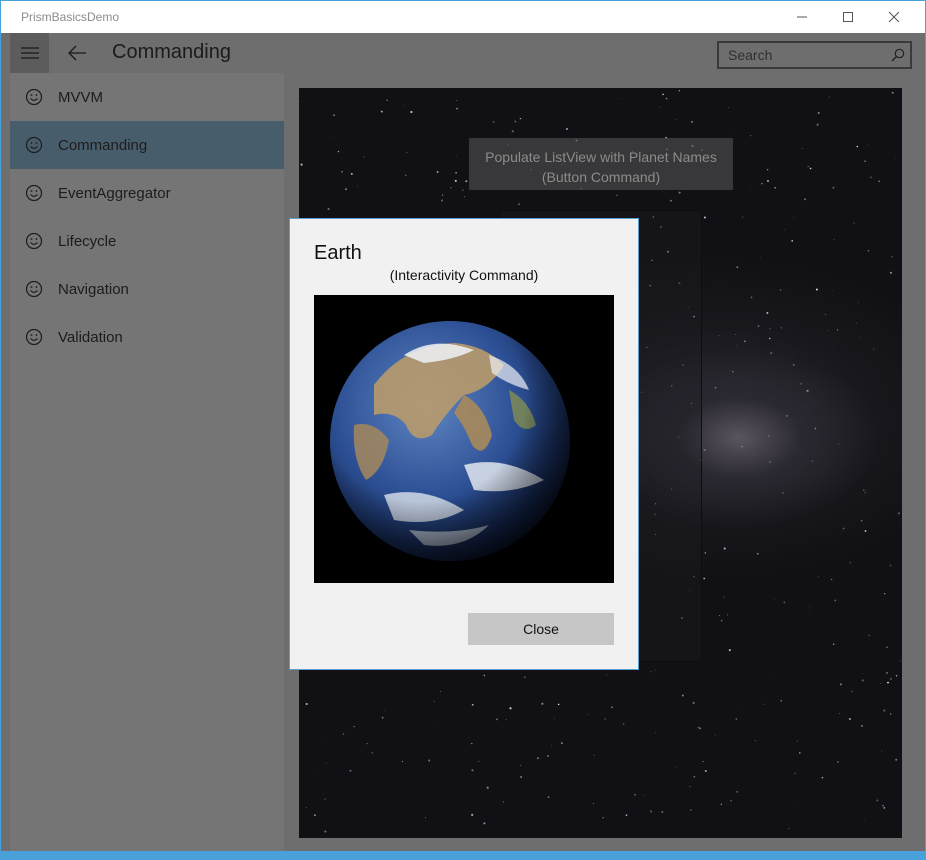 The height and width of the screenshot is (860, 926). What do you see at coordinates (29, 53) in the screenshot?
I see `hamburger-button` at bounding box center [29, 53].